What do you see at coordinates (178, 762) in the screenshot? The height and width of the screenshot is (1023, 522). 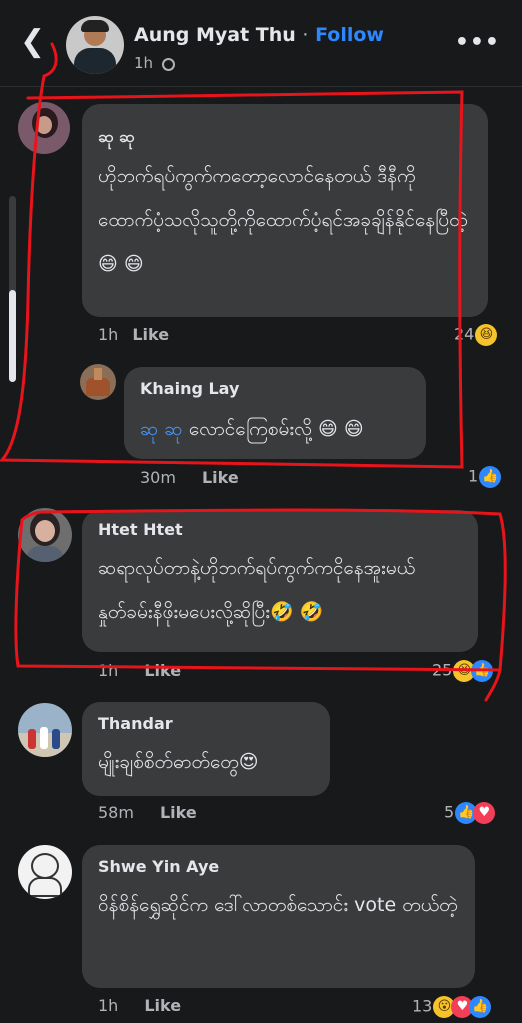 I see `comment-text: မျိုးချစ်စိတ်ဓာတ်တွေ😍` at bounding box center [178, 762].